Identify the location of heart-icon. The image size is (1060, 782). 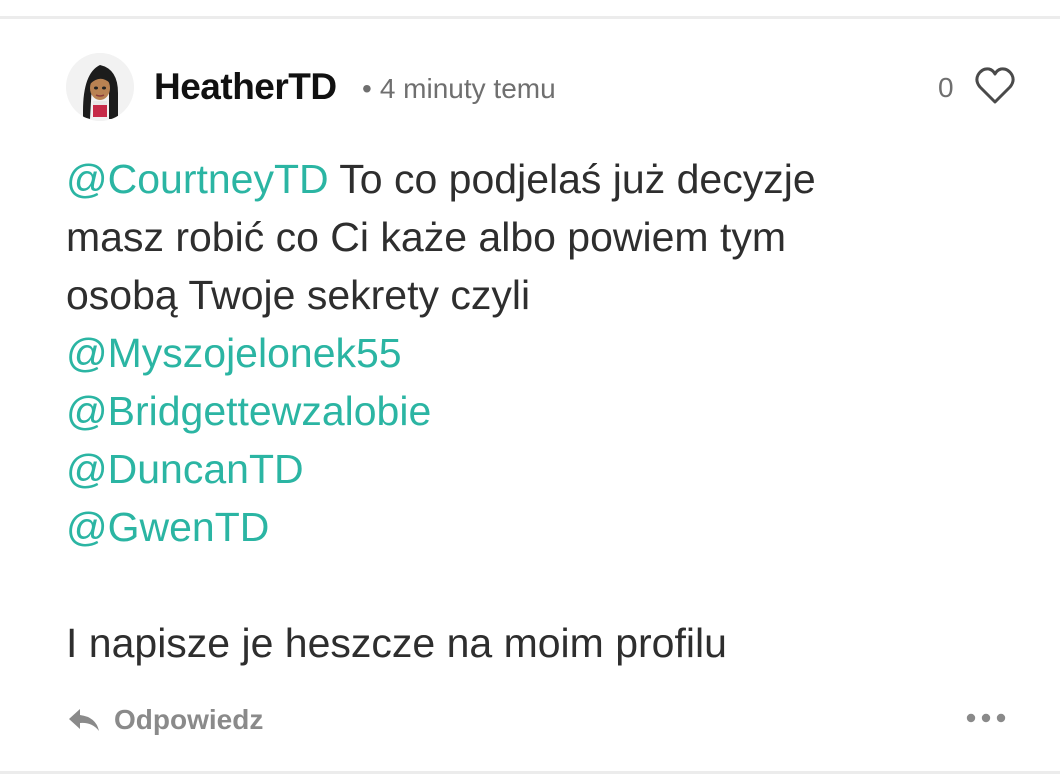
(995, 85).